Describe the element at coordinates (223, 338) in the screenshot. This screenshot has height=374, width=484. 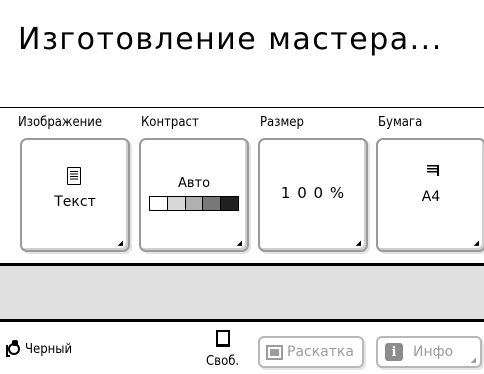
I see `paper-sheet-icon` at that location.